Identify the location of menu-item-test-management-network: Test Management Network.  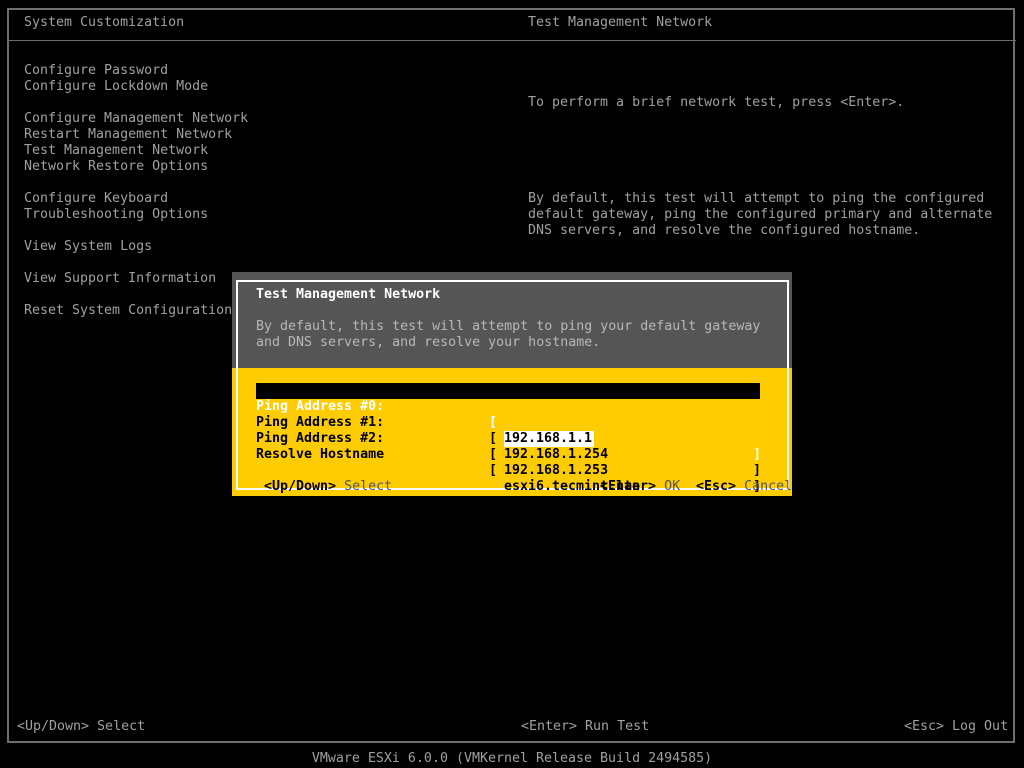
(136, 151).